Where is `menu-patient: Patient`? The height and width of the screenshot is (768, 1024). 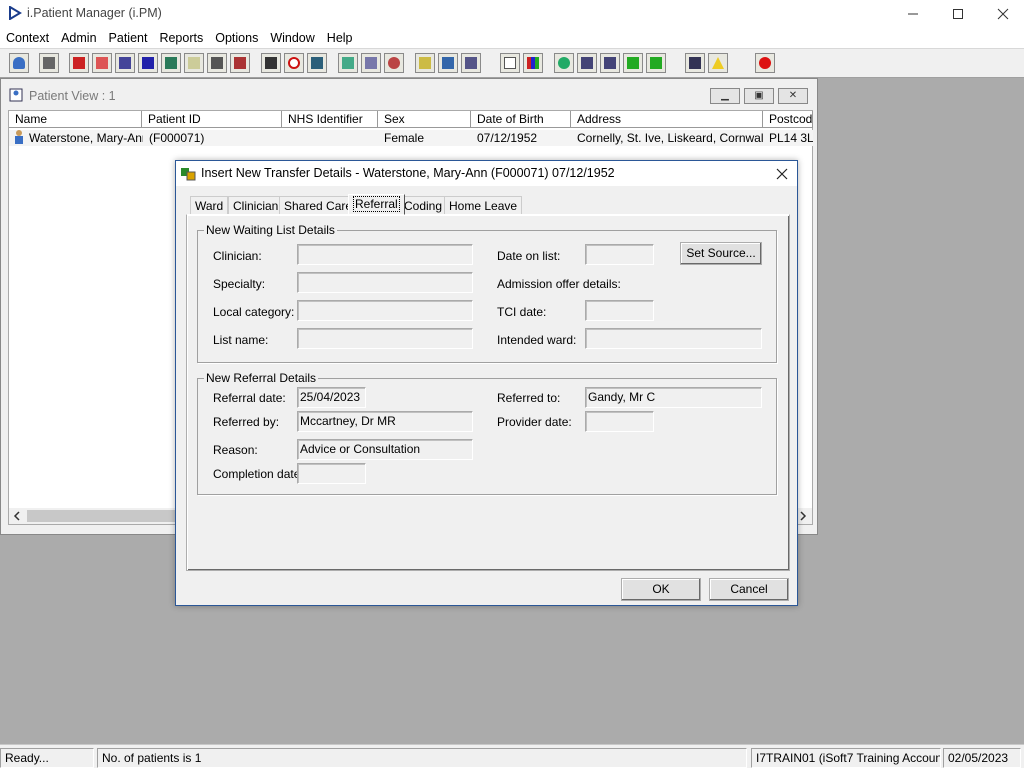 menu-patient: Patient is located at coordinates (128, 38).